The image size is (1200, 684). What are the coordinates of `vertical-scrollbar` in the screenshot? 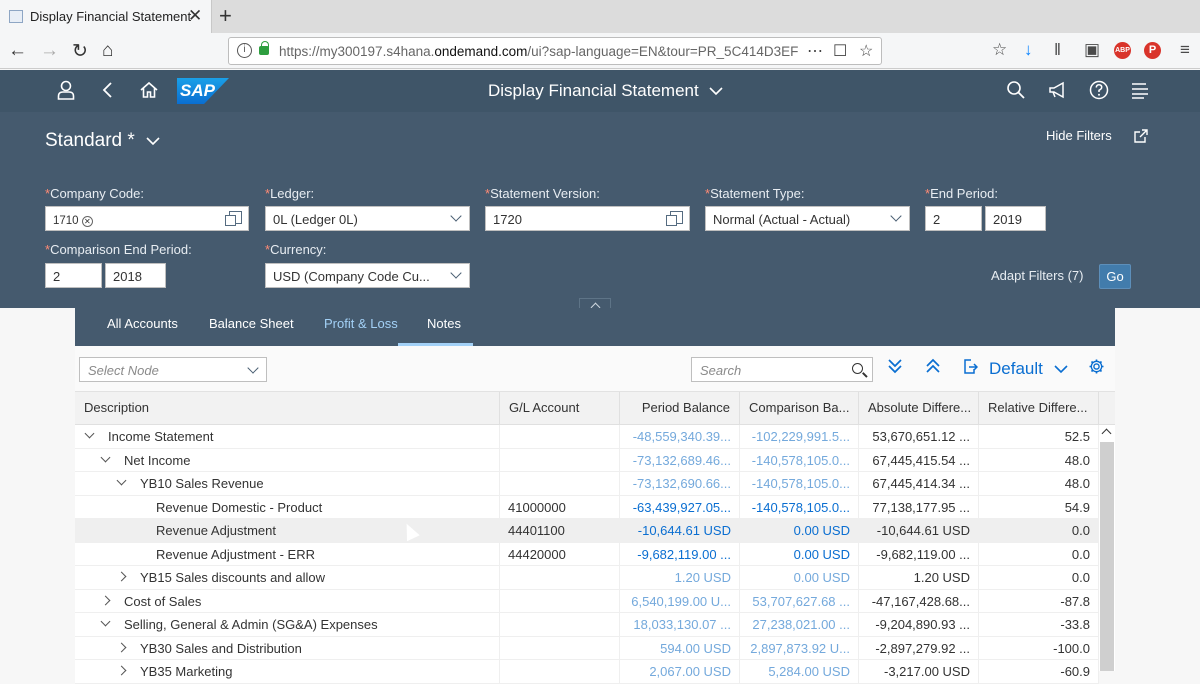 It's located at (1107, 548).